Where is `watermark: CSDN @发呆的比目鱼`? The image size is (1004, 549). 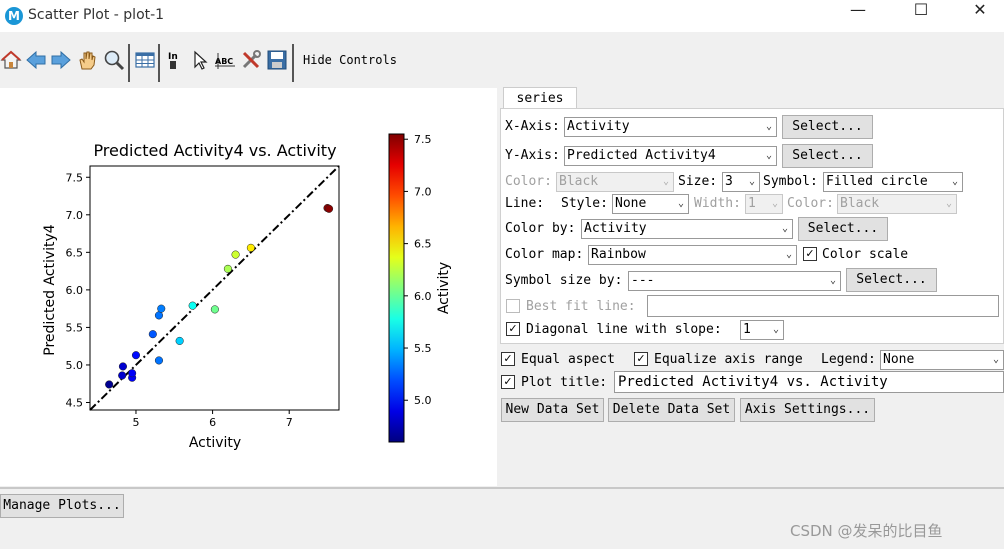
watermark: CSDN @发呆的比目鱼 is located at coordinates (866, 531).